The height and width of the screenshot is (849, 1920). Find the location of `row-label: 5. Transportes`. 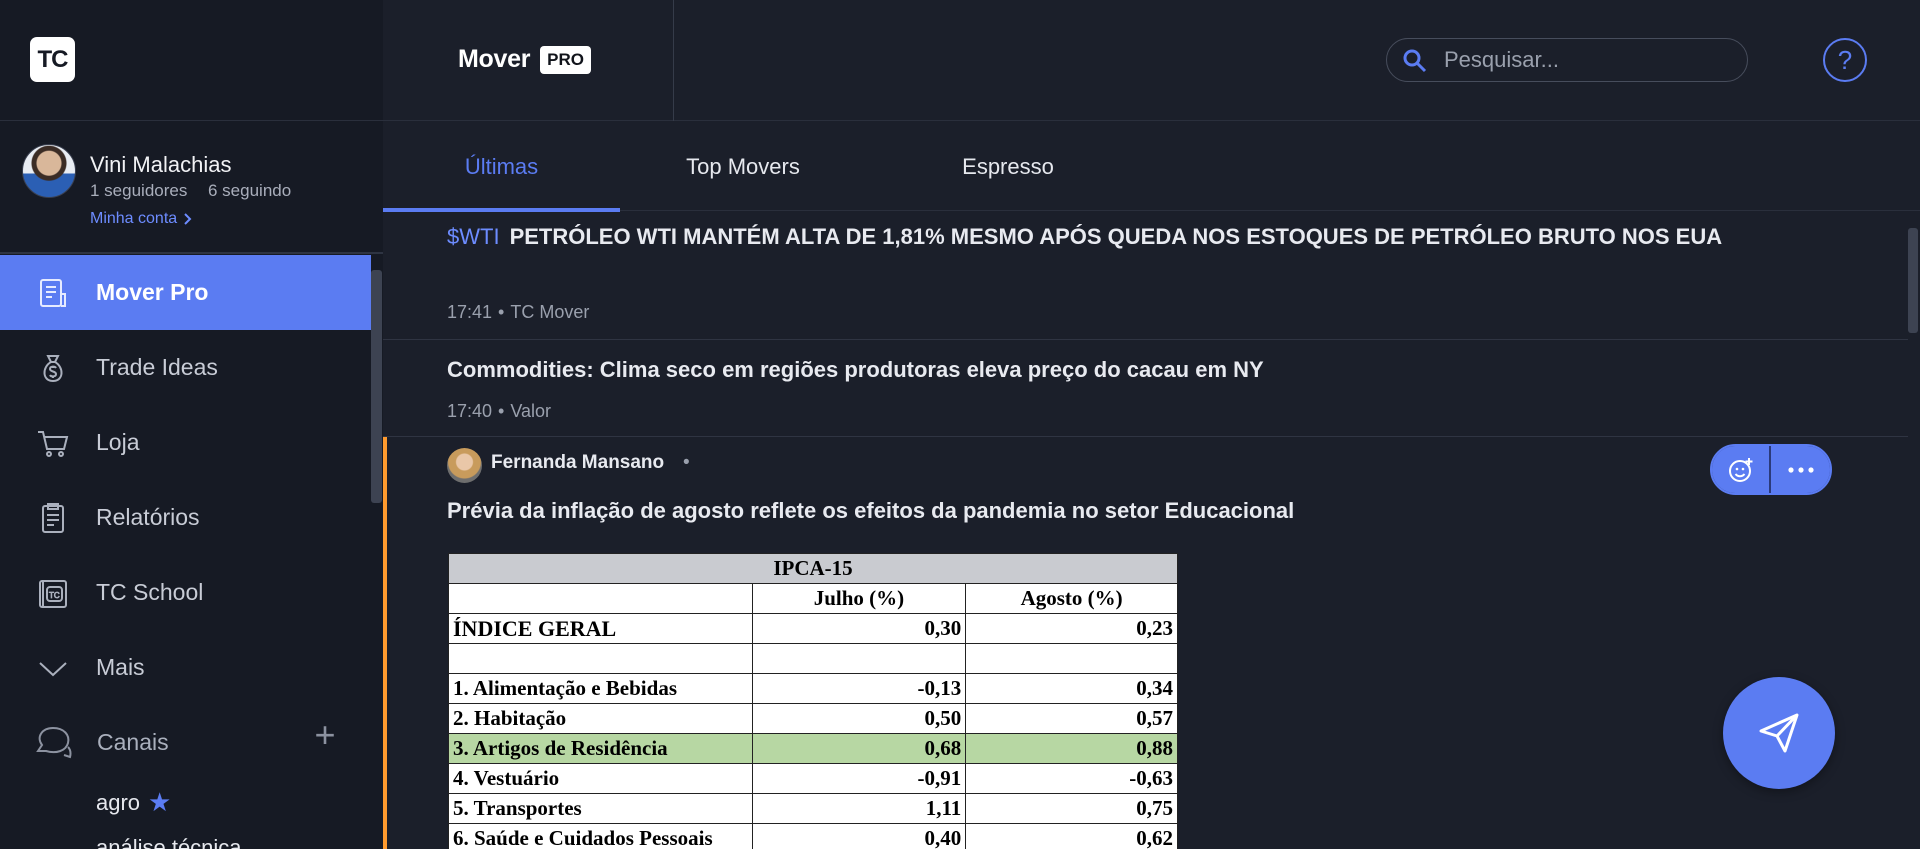

row-label: 5. Transportes is located at coordinates (600, 808).